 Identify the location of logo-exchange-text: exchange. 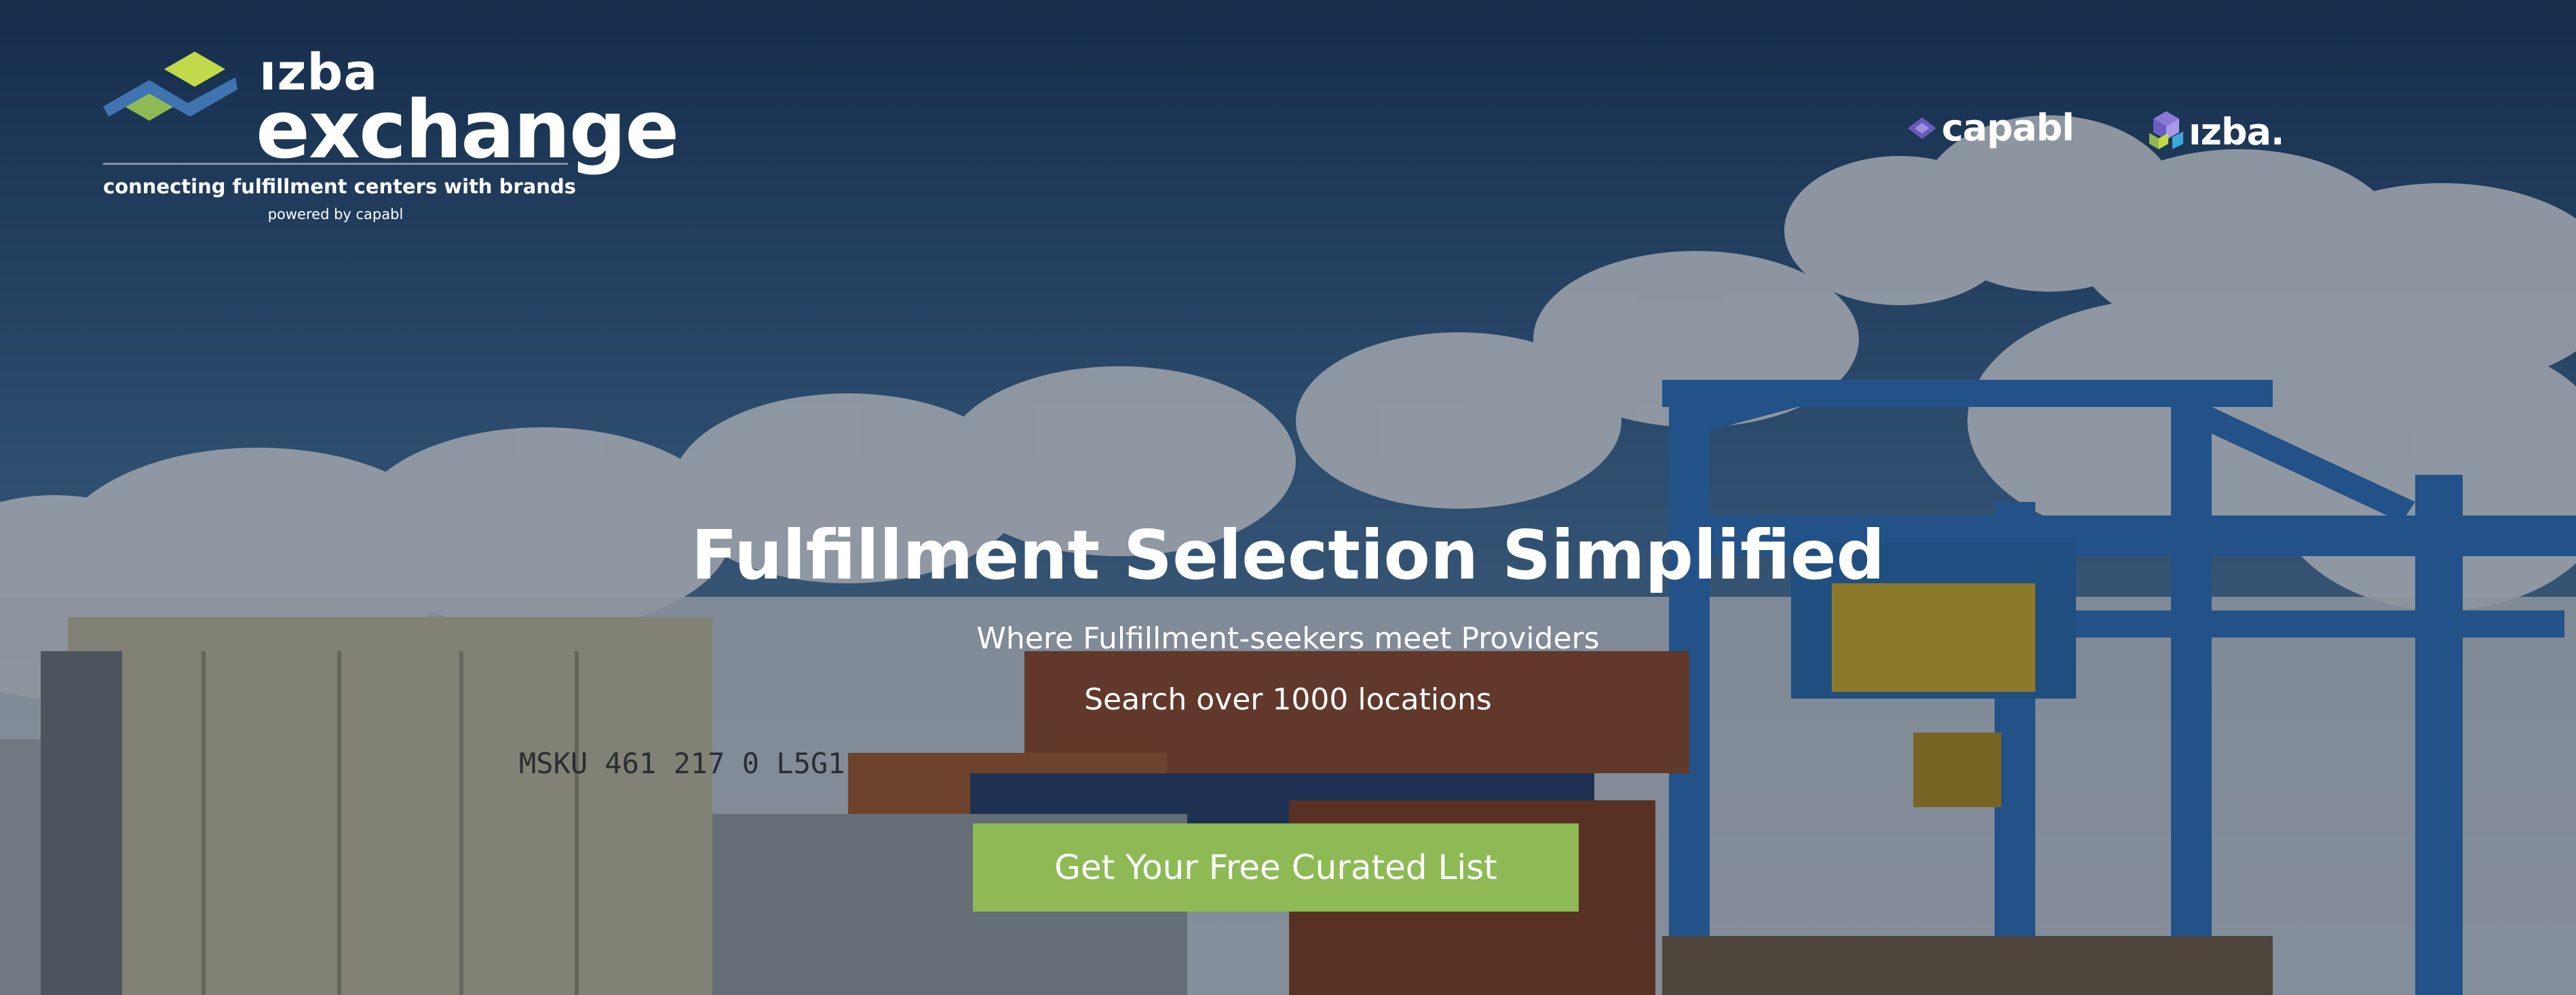
(467, 129).